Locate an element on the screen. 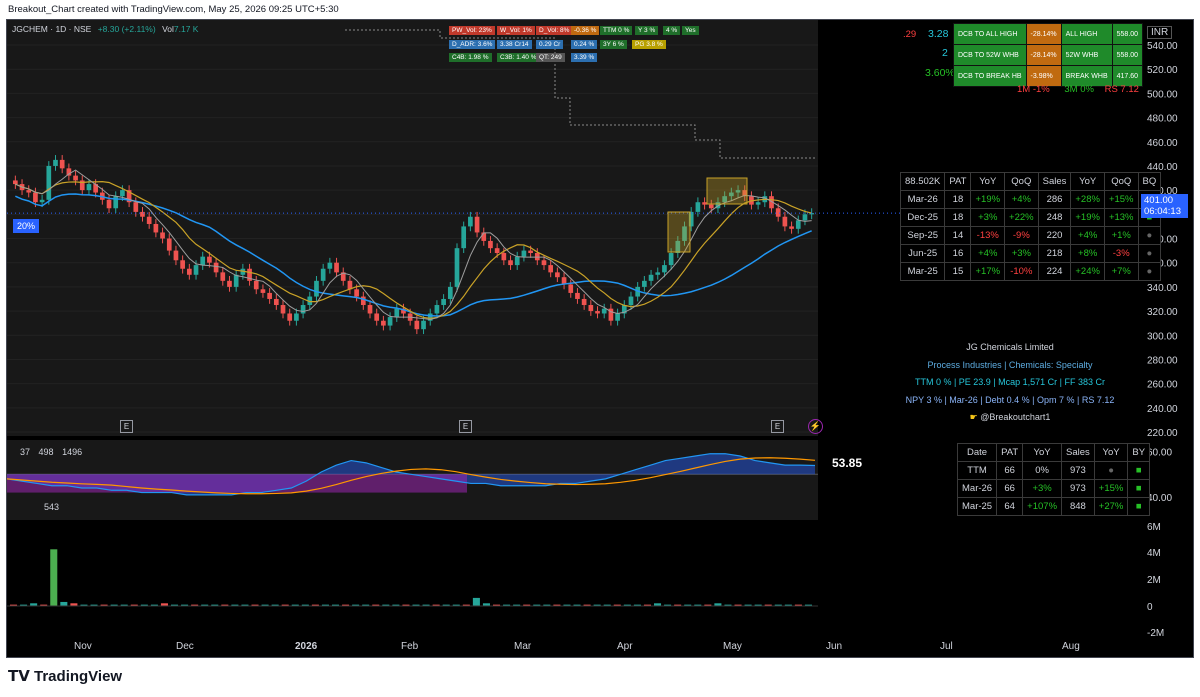 The image size is (1200, 697). annual-cell: +3% is located at coordinates (1042, 488).